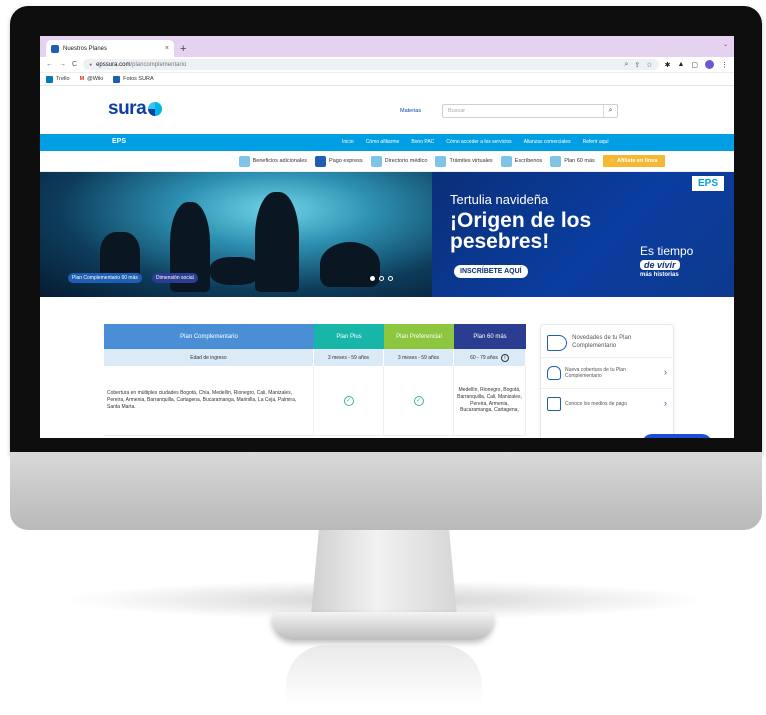  I want to click on nav-link-servicios: Cómo acceder a los servicios, so click(478, 142).